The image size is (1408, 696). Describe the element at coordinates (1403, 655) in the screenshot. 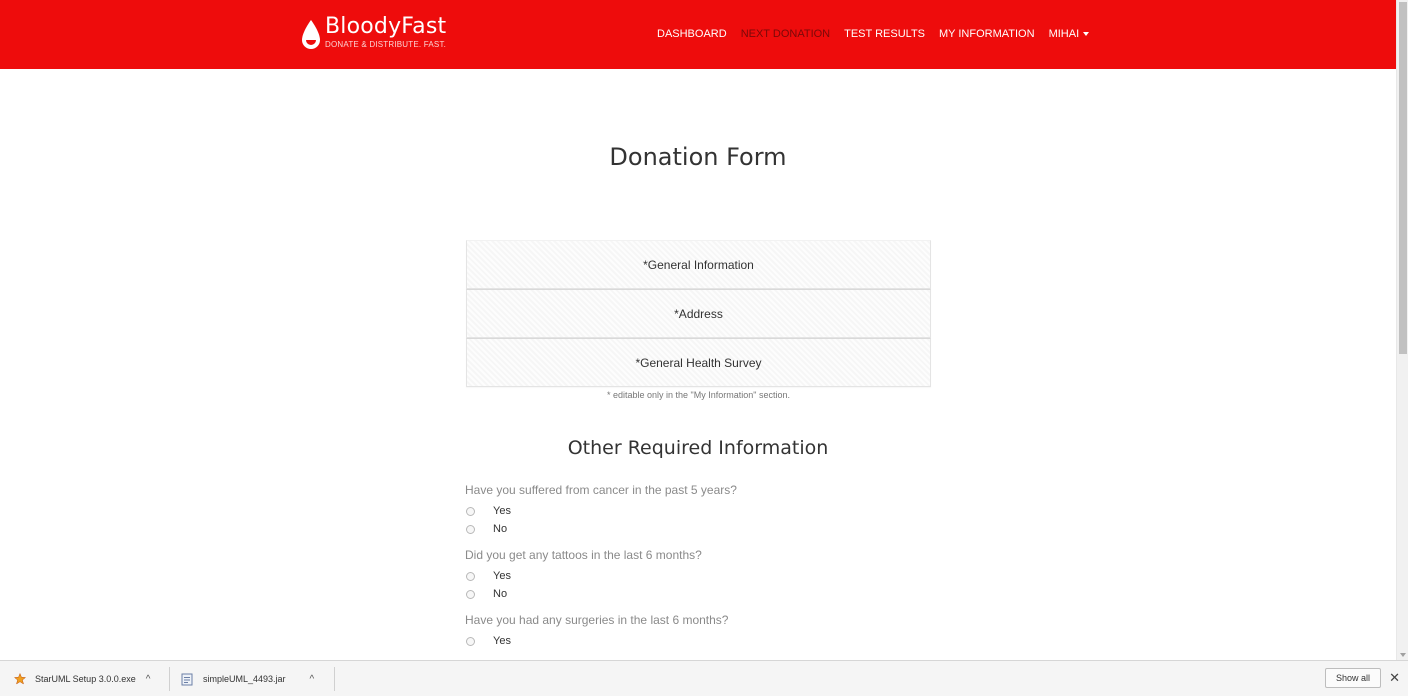

I see `scroll-down-arrow-icon` at that location.